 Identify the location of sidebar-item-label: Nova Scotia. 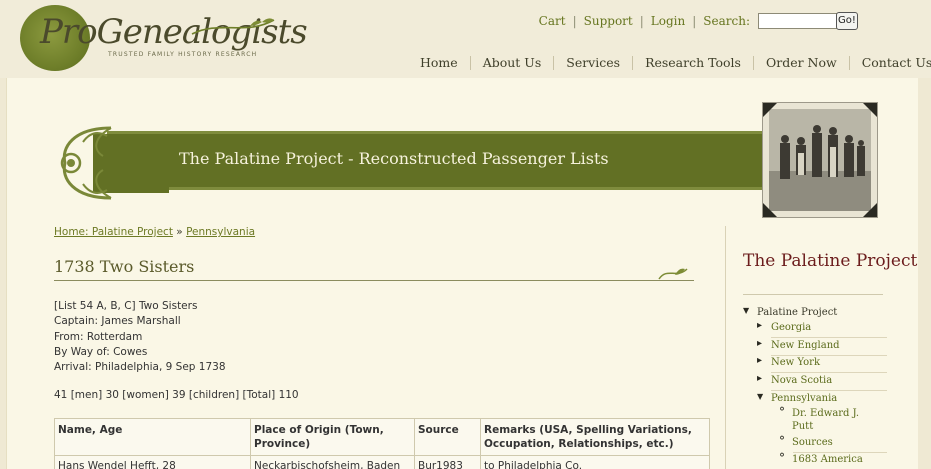
(802, 380).